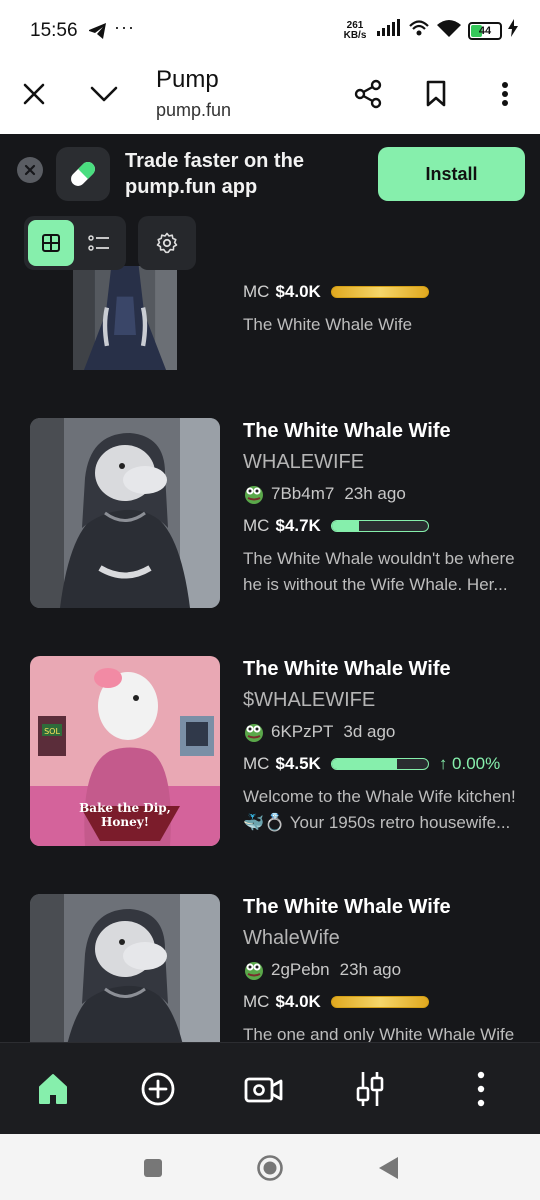 This screenshot has height=1200, width=540. Describe the element at coordinates (309, 700) in the screenshot. I see `coin-ticker: $WHALEWIFE` at that location.